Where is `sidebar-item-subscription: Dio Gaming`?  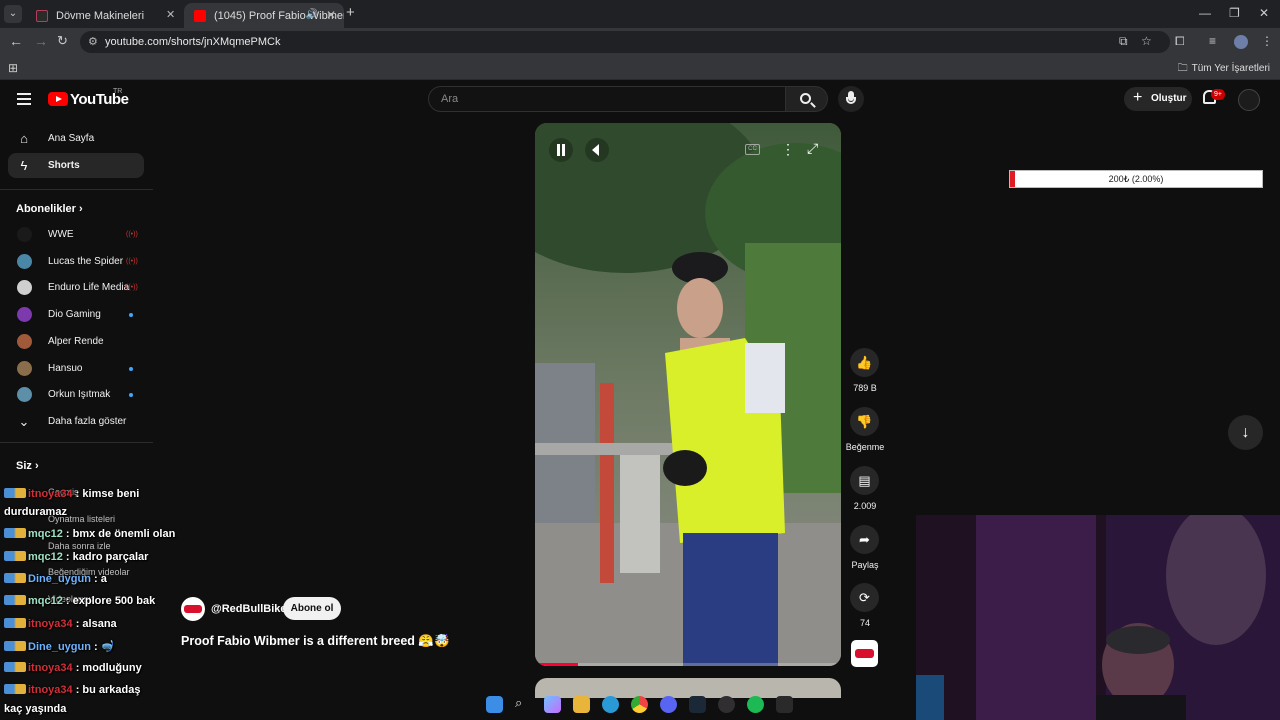 sidebar-item-subscription: Dio Gaming is located at coordinates (76, 314).